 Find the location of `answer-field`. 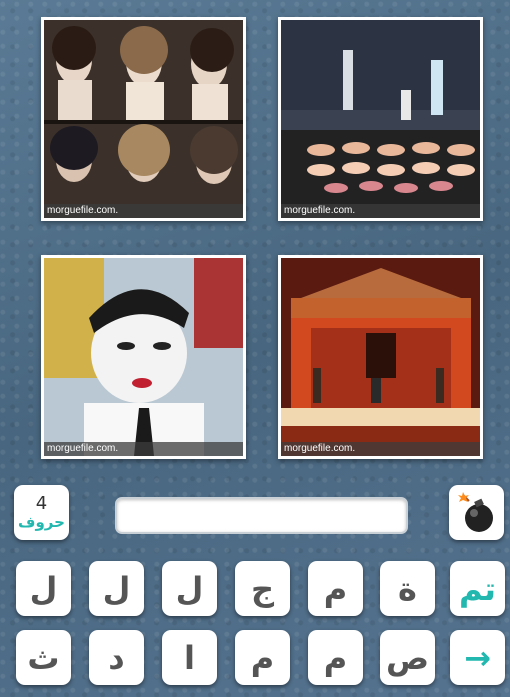

answer-field is located at coordinates (261, 515).